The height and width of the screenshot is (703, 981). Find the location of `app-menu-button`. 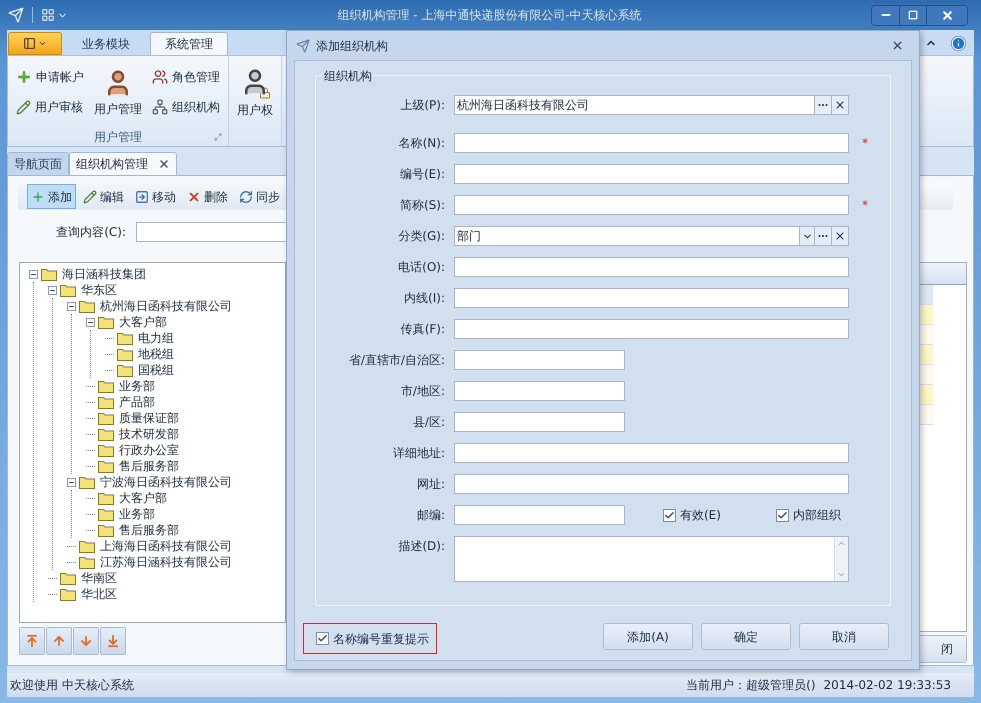

app-menu-button is located at coordinates (35, 43).